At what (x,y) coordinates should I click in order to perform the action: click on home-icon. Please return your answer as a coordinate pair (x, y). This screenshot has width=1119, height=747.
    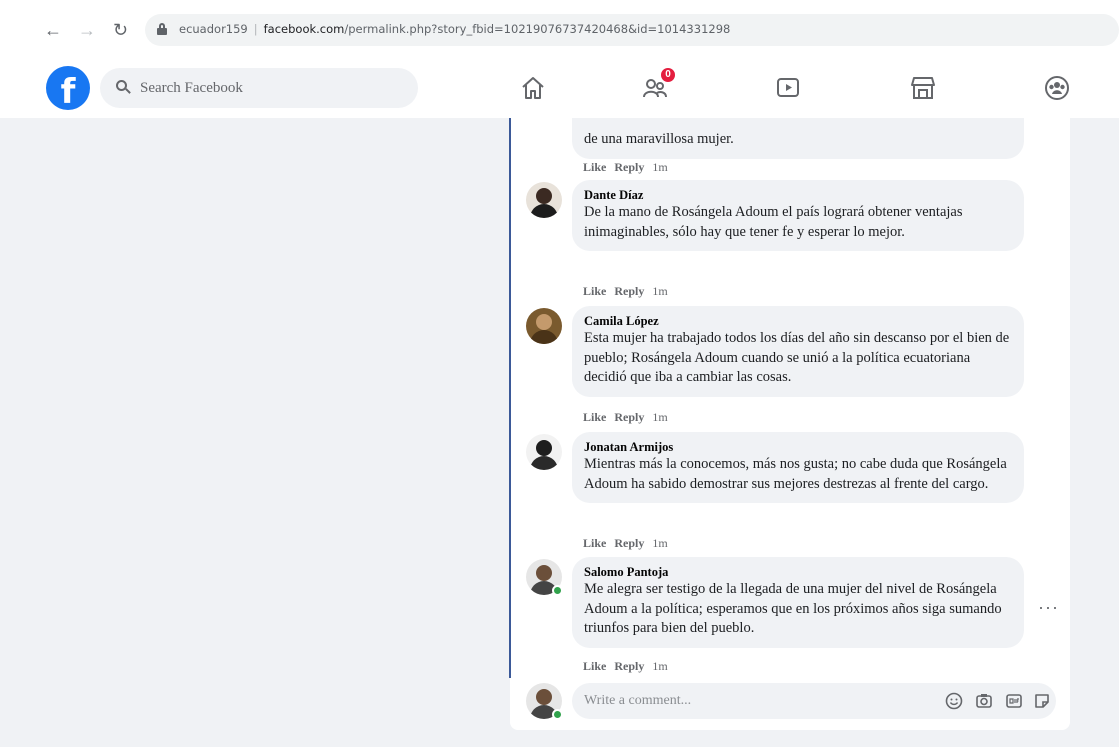
    Looking at the image, I should click on (533, 88).